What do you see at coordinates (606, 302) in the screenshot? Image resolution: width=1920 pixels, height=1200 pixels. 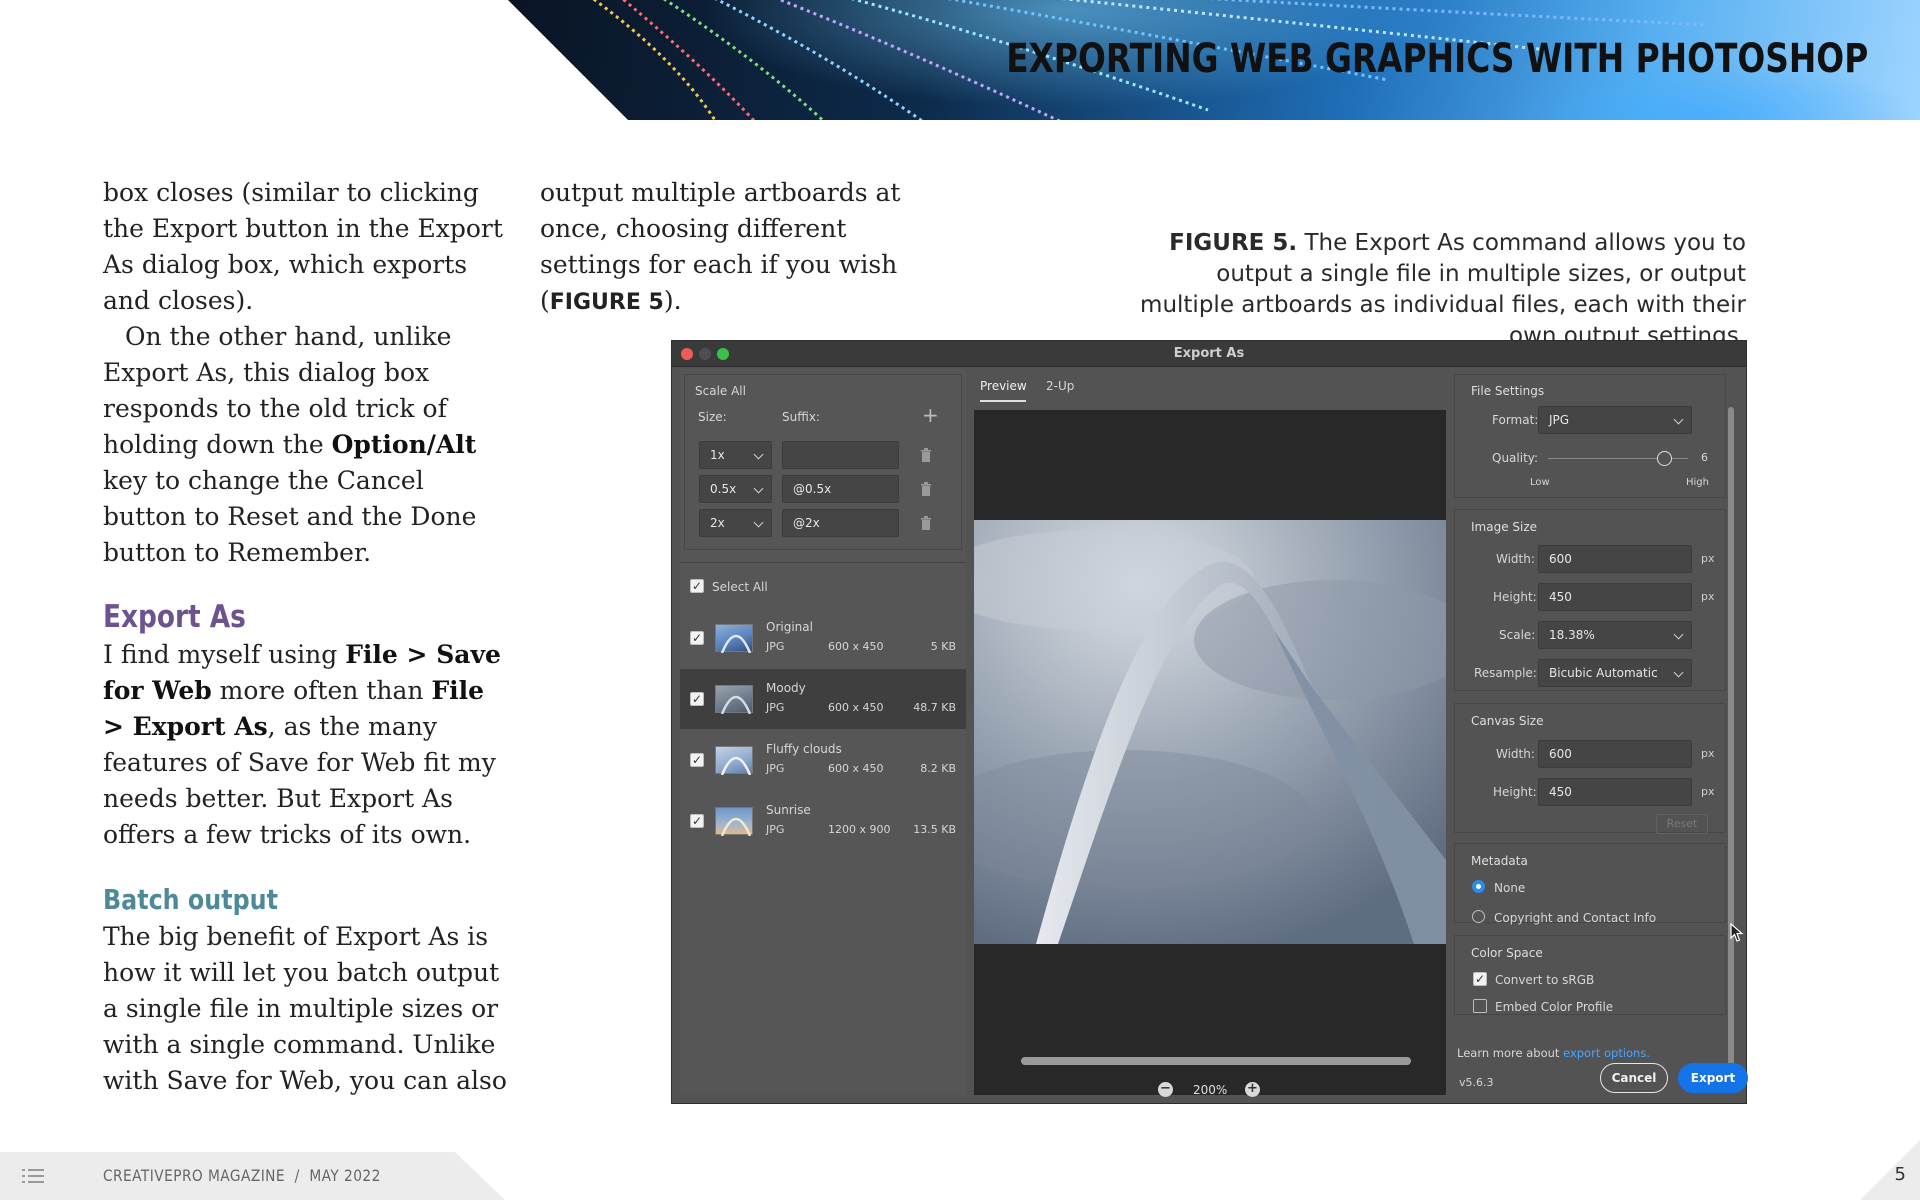 I see `figure-reference: FIGURE 5` at bounding box center [606, 302].